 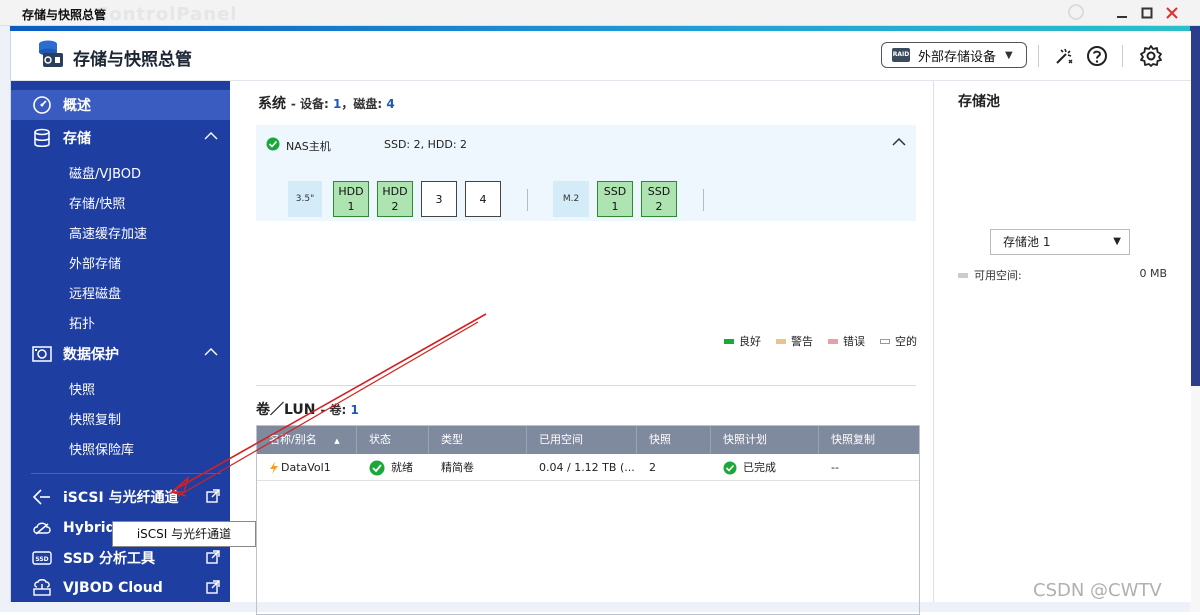 I want to click on sidebar-item-storage: 存储, so click(x=120, y=138).